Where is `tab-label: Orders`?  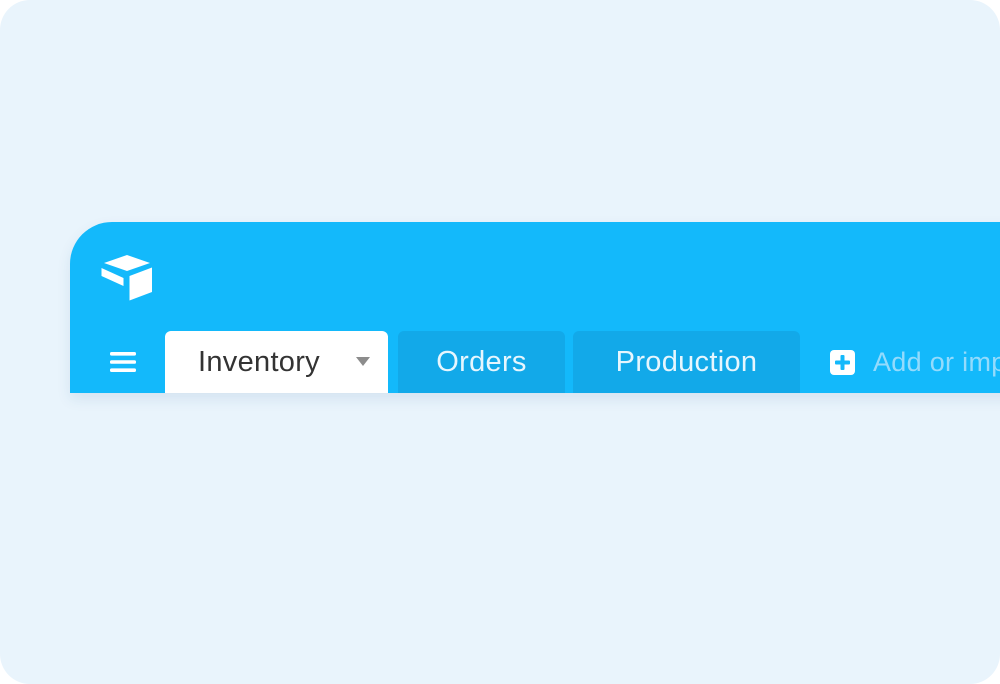 tab-label: Orders is located at coordinates (481, 361).